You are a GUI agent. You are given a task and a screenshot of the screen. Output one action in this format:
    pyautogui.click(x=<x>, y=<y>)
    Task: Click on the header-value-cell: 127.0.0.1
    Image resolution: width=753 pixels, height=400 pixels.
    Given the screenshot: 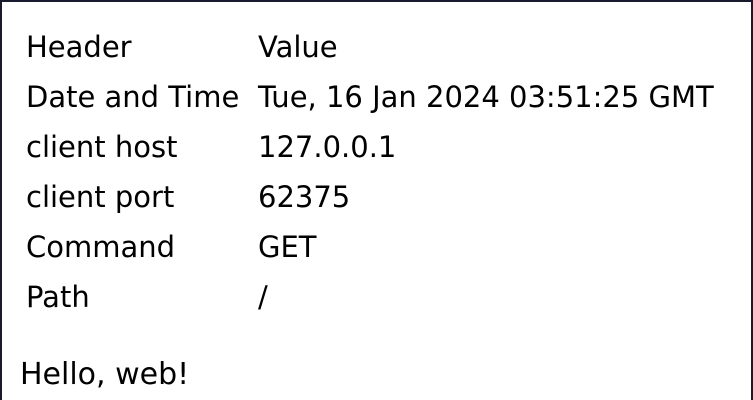 What is the action you would take?
    pyautogui.click(x=327, y=147)
    